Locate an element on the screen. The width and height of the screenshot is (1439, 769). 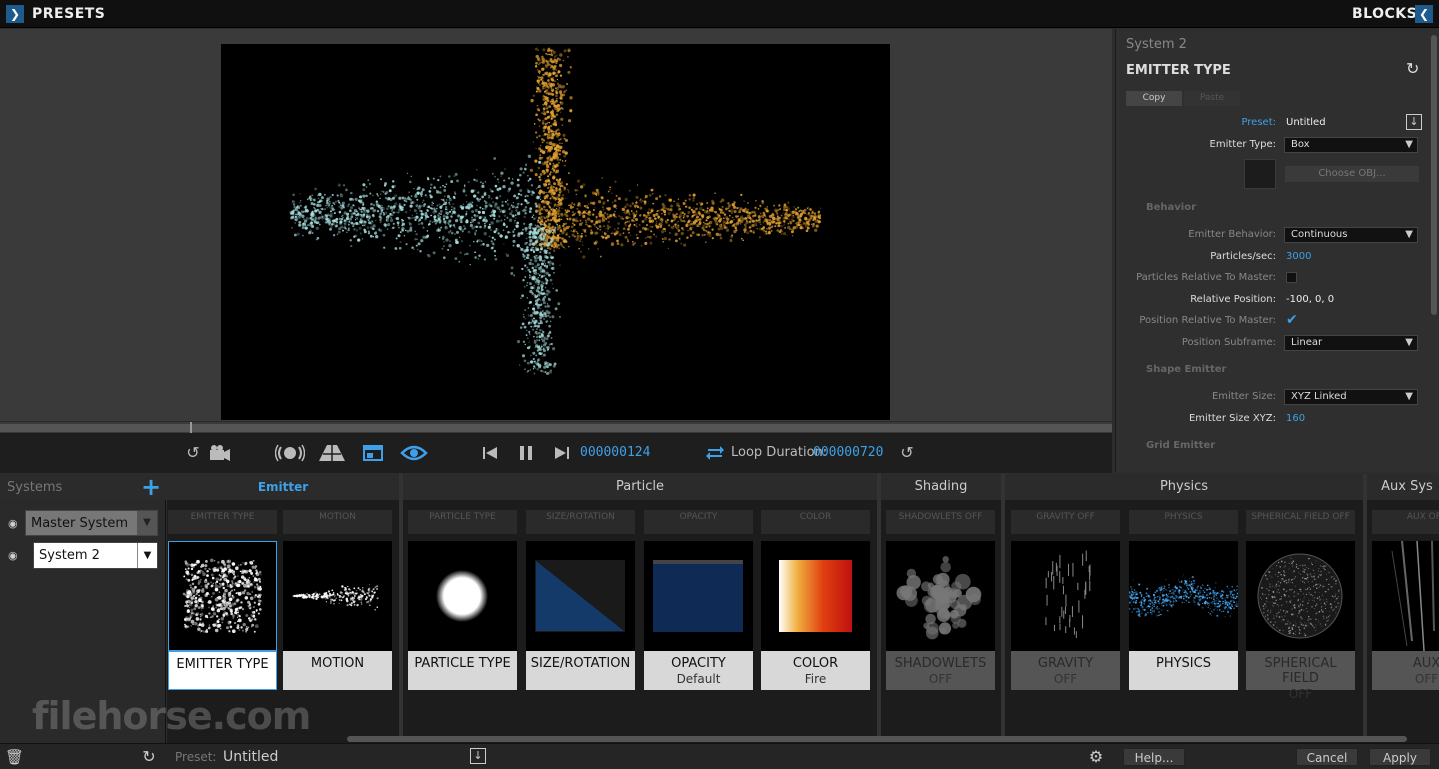
block-gravity: GRAVITY OFF GRAVITY OFF is located at coordinates (1065, 600).